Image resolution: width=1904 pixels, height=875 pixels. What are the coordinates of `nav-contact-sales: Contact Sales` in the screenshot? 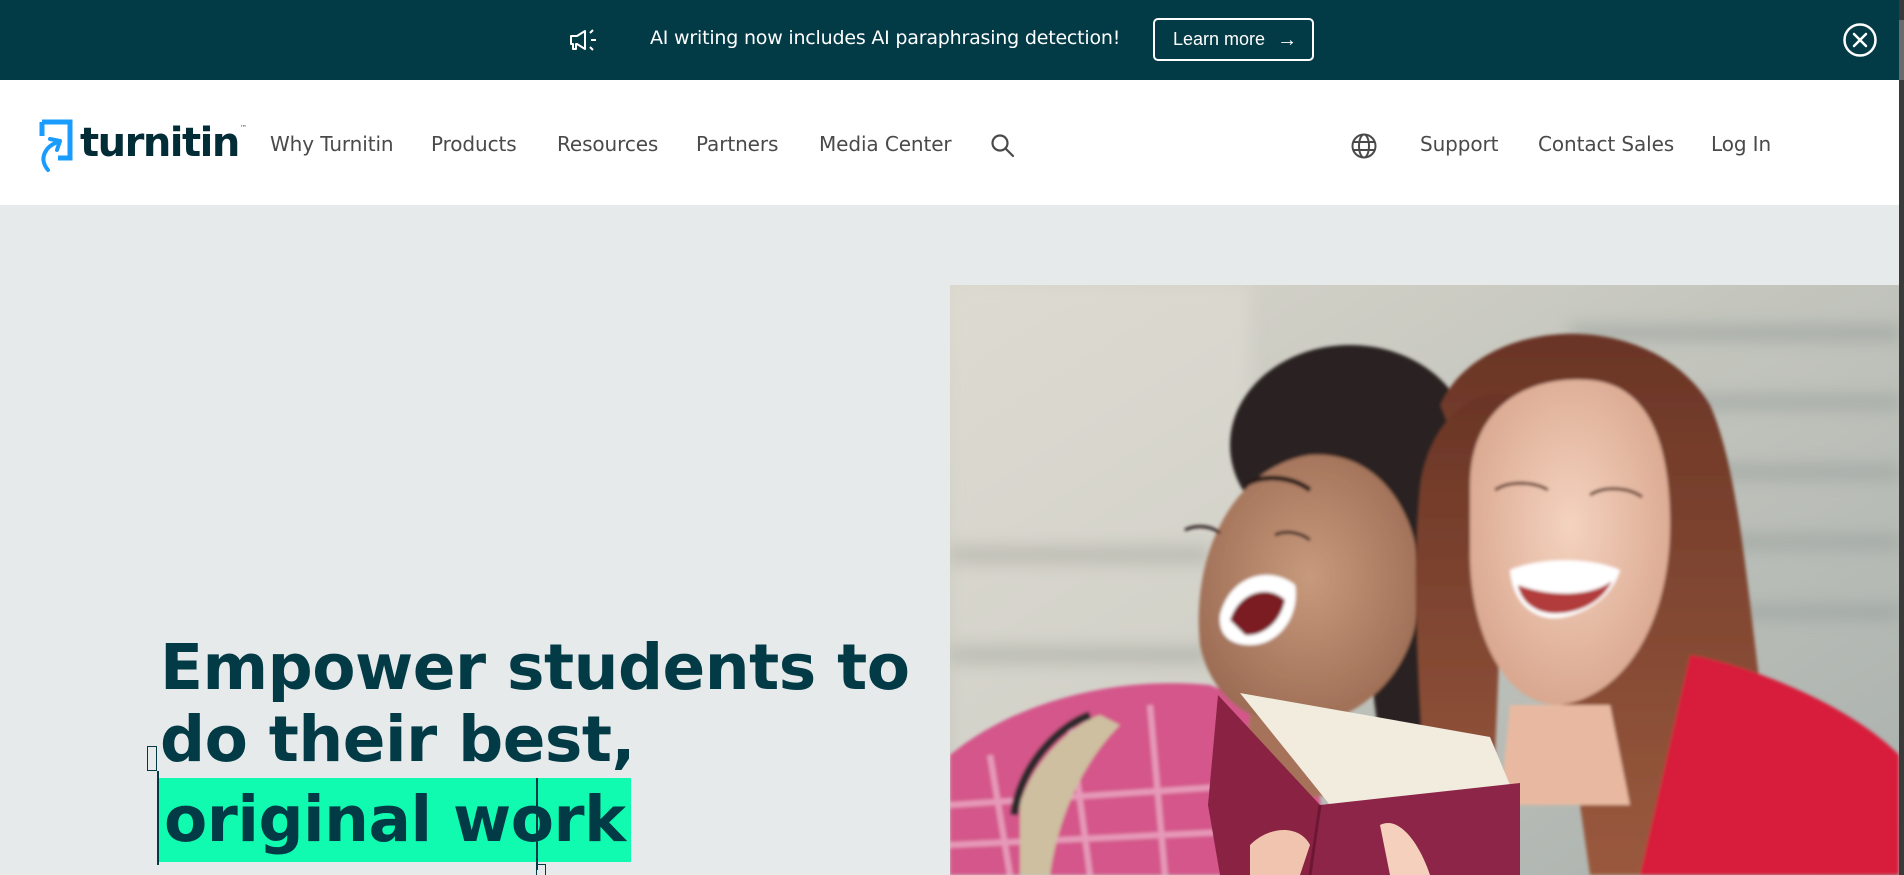 It's located at (1606, 144).